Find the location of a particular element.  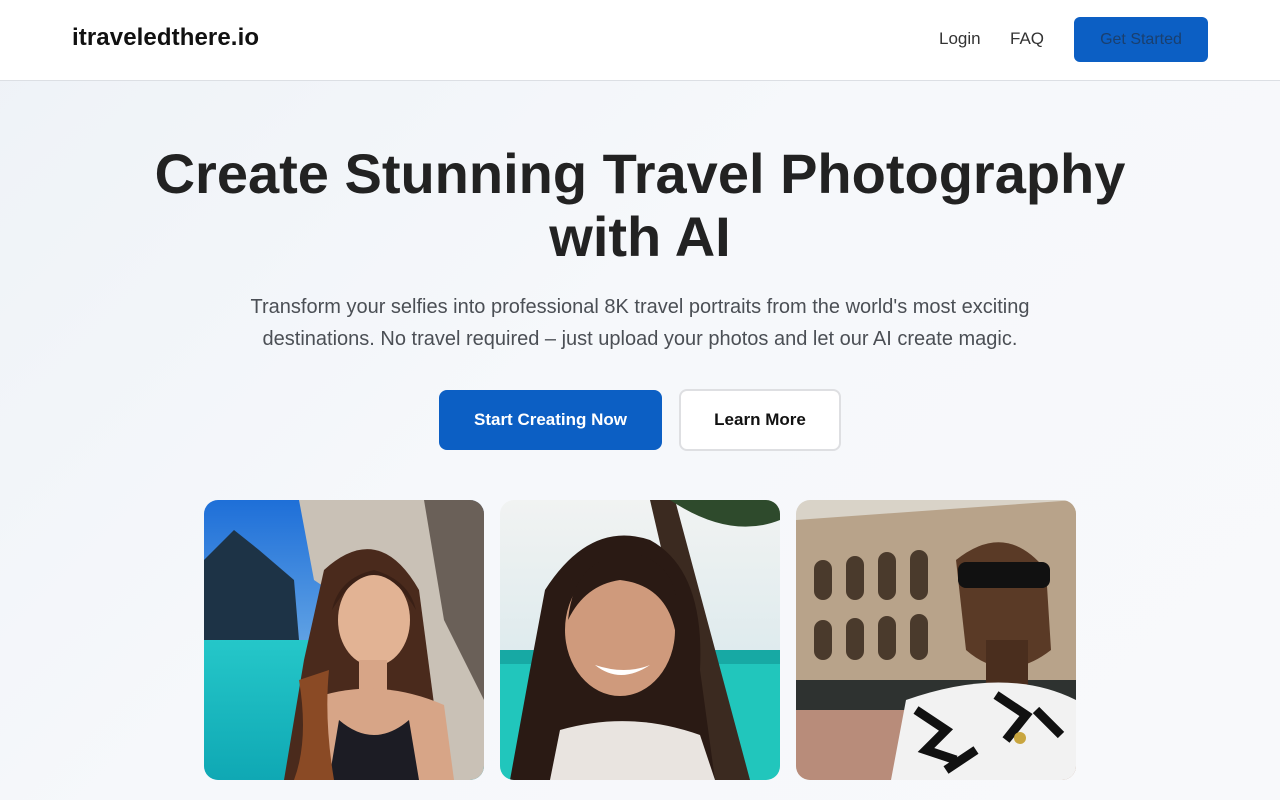

gallery-photo-colosseum is located at coordinates (936, 640).